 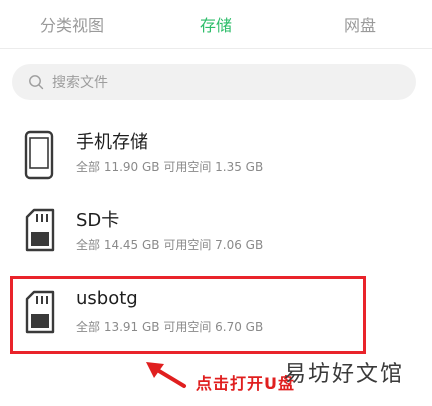 I want to click on sd-card-icon, so click(x=40, y=230).